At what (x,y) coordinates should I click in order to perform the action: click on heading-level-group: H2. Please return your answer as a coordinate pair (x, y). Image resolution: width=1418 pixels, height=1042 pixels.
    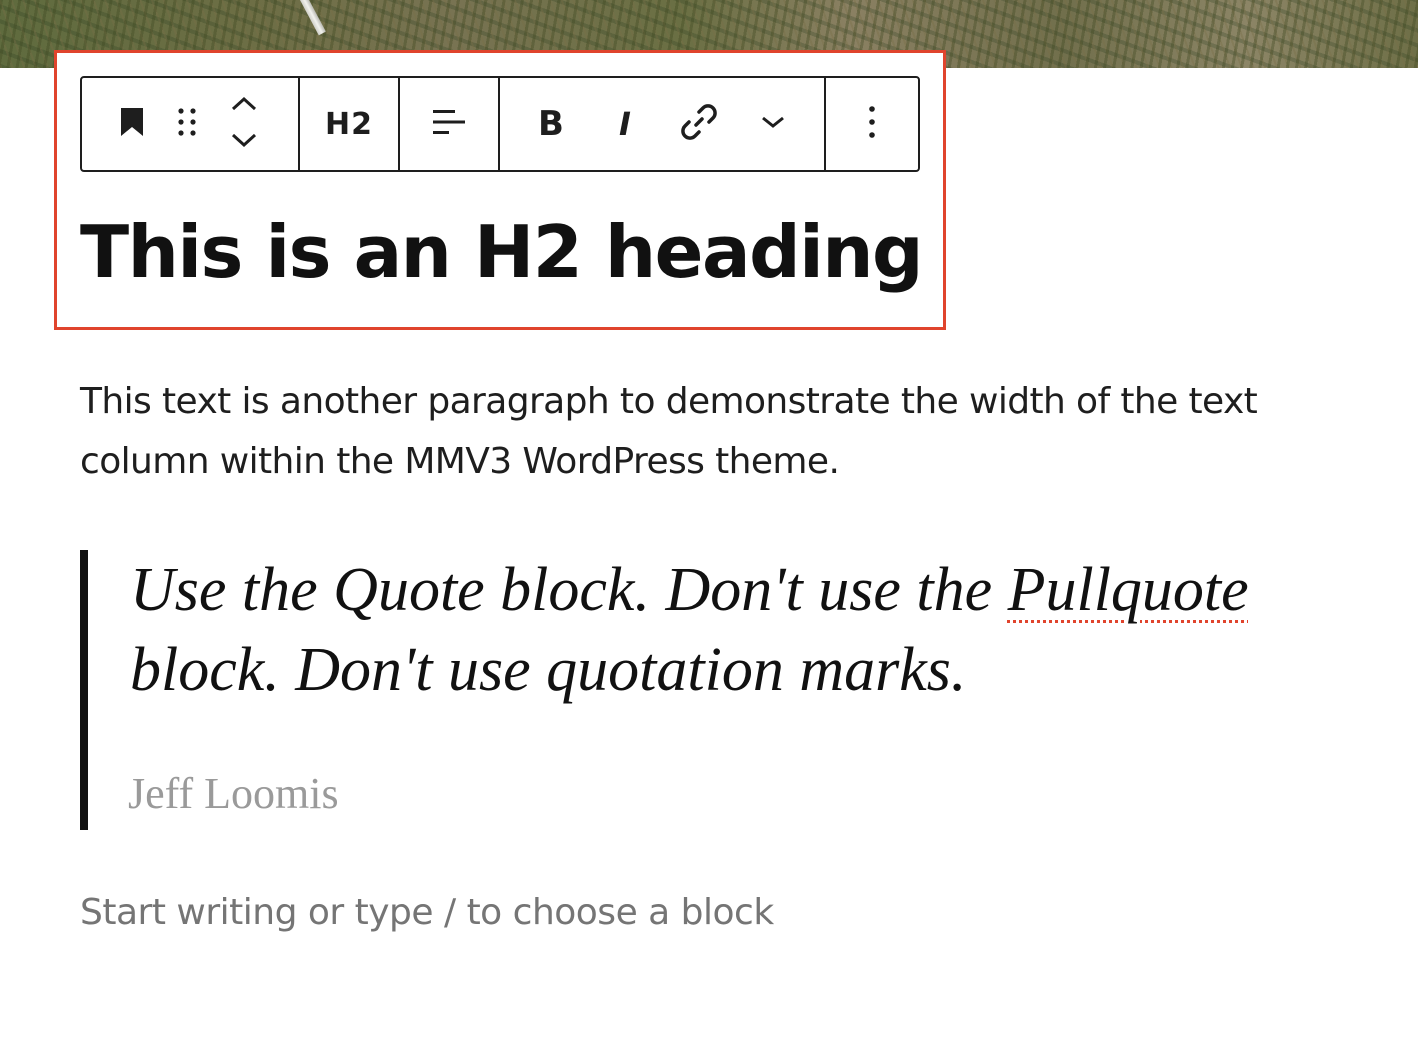
    Looking at the image, I should click on (350, 124).